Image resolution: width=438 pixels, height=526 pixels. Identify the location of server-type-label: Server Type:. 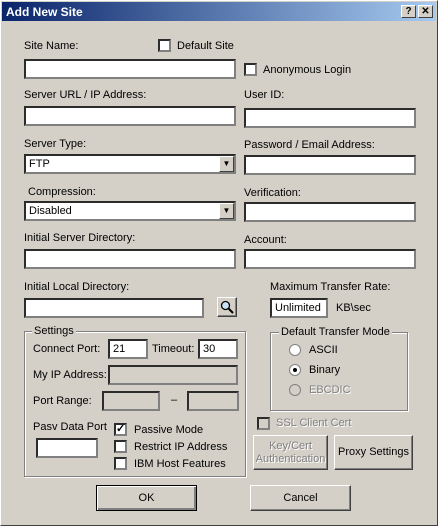
(55, 144).